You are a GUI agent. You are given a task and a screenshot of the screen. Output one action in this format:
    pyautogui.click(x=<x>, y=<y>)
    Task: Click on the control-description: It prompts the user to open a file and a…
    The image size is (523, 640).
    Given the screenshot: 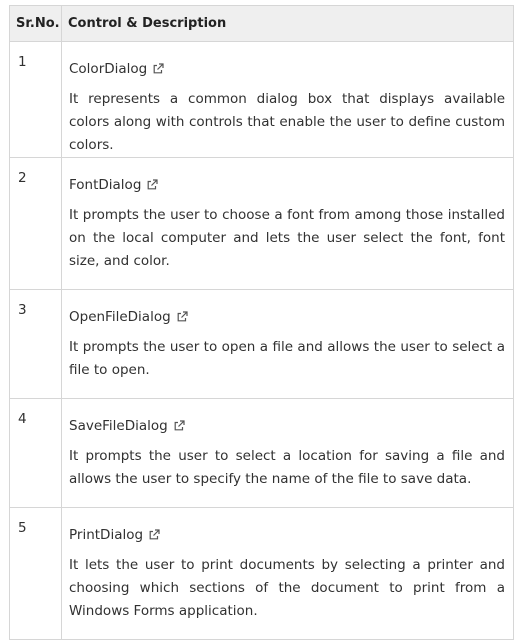 What is the action you would take?
    pyautogui.click(x=287, y=358)
    